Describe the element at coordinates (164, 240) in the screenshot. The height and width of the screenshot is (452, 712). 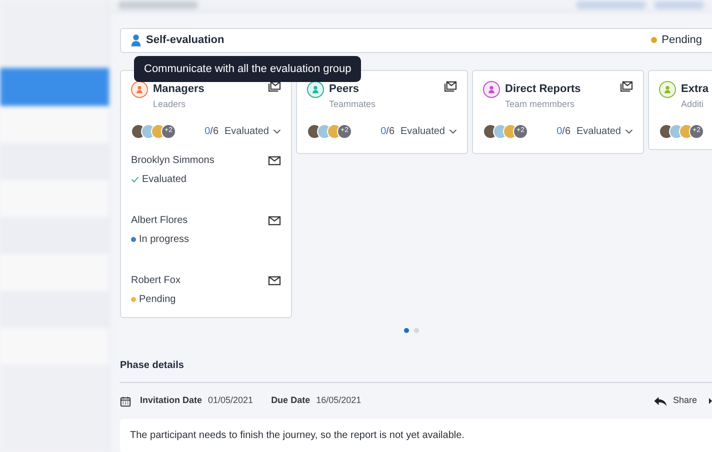
I see `member-status: In progress` at that location.